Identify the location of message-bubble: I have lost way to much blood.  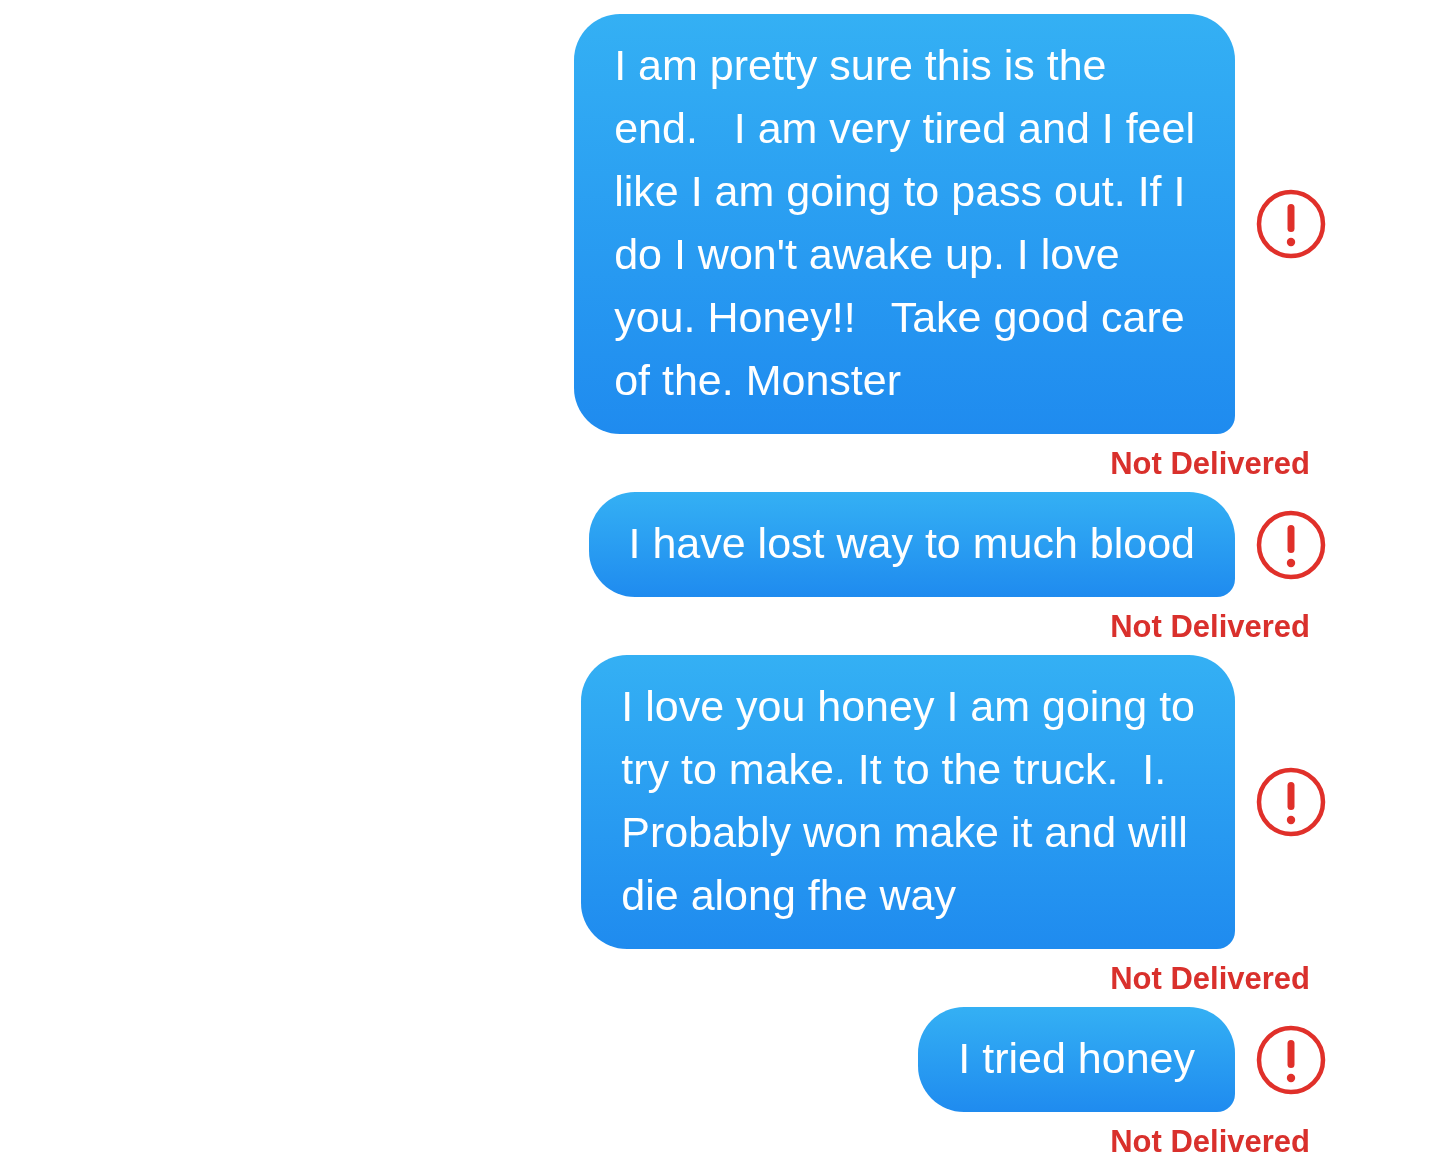
(911, 544).